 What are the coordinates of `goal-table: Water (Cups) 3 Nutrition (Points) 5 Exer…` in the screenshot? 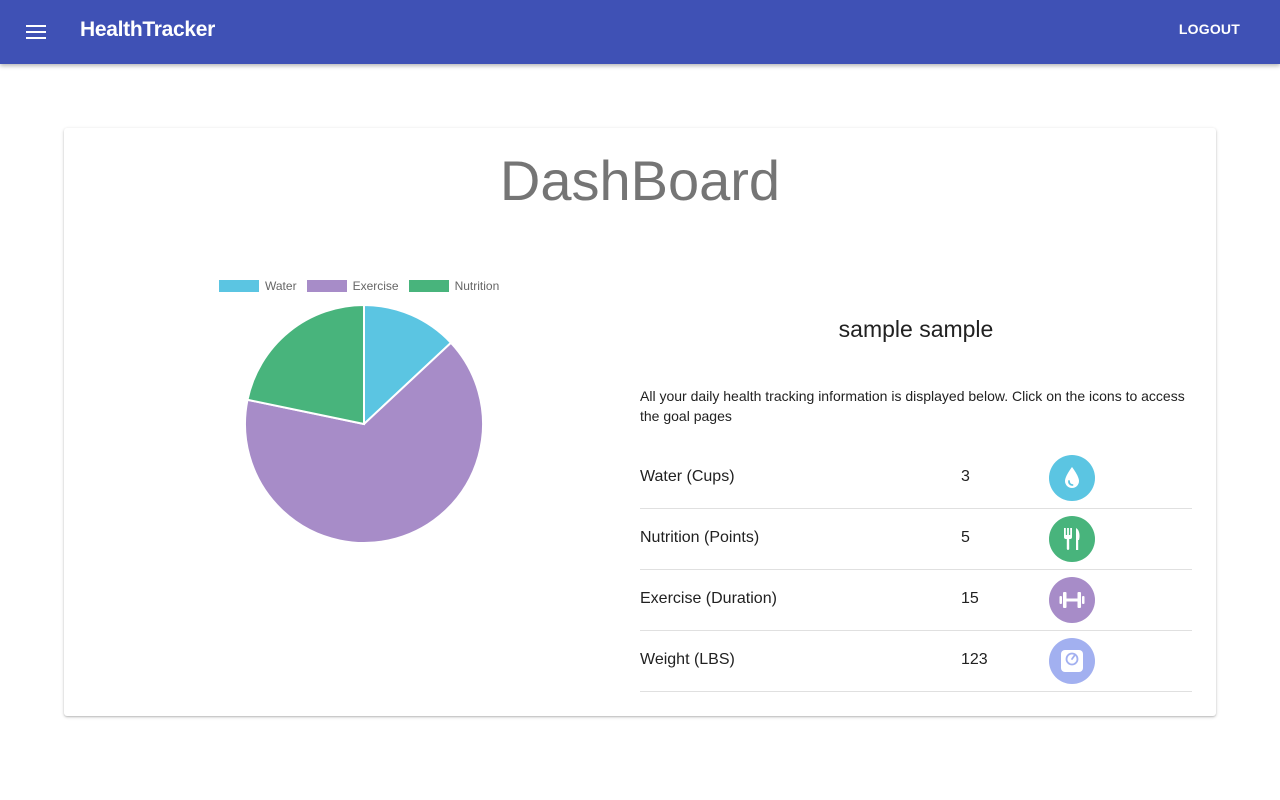 It's located at (916, 570).